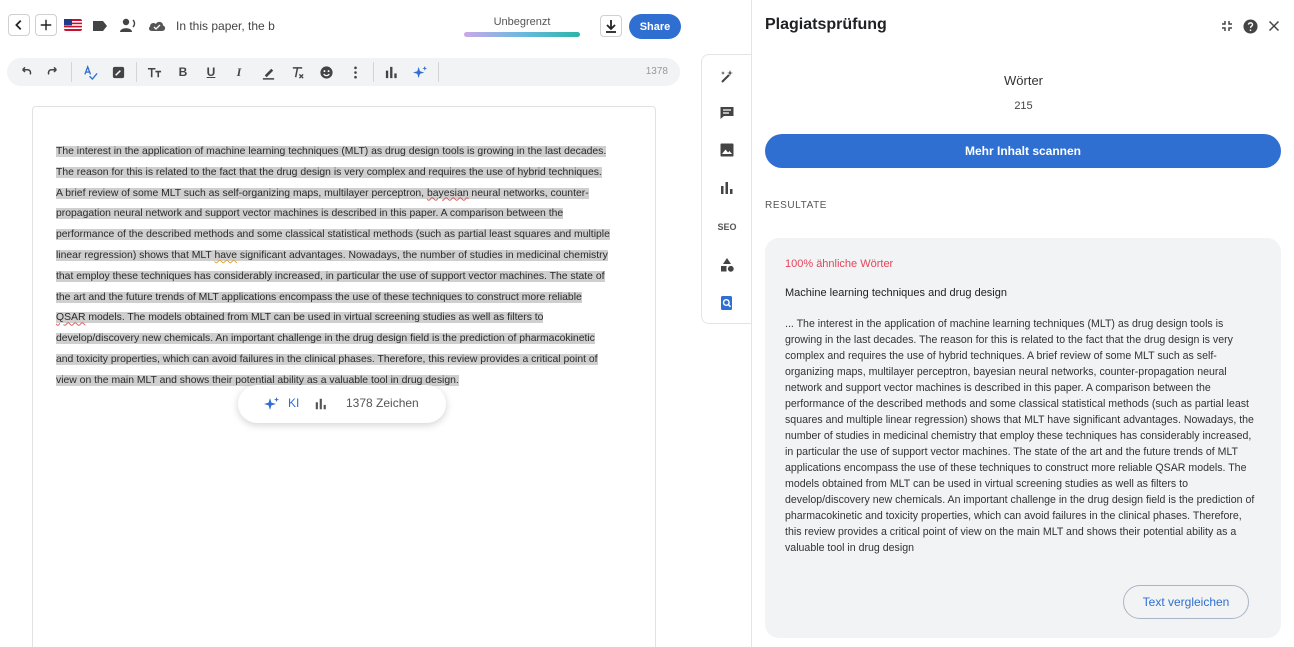 This screenshot has width=1294, height=647. Describe the element at coordinates (25, 72) in the screenshot. I see `undo-icon` at that location.